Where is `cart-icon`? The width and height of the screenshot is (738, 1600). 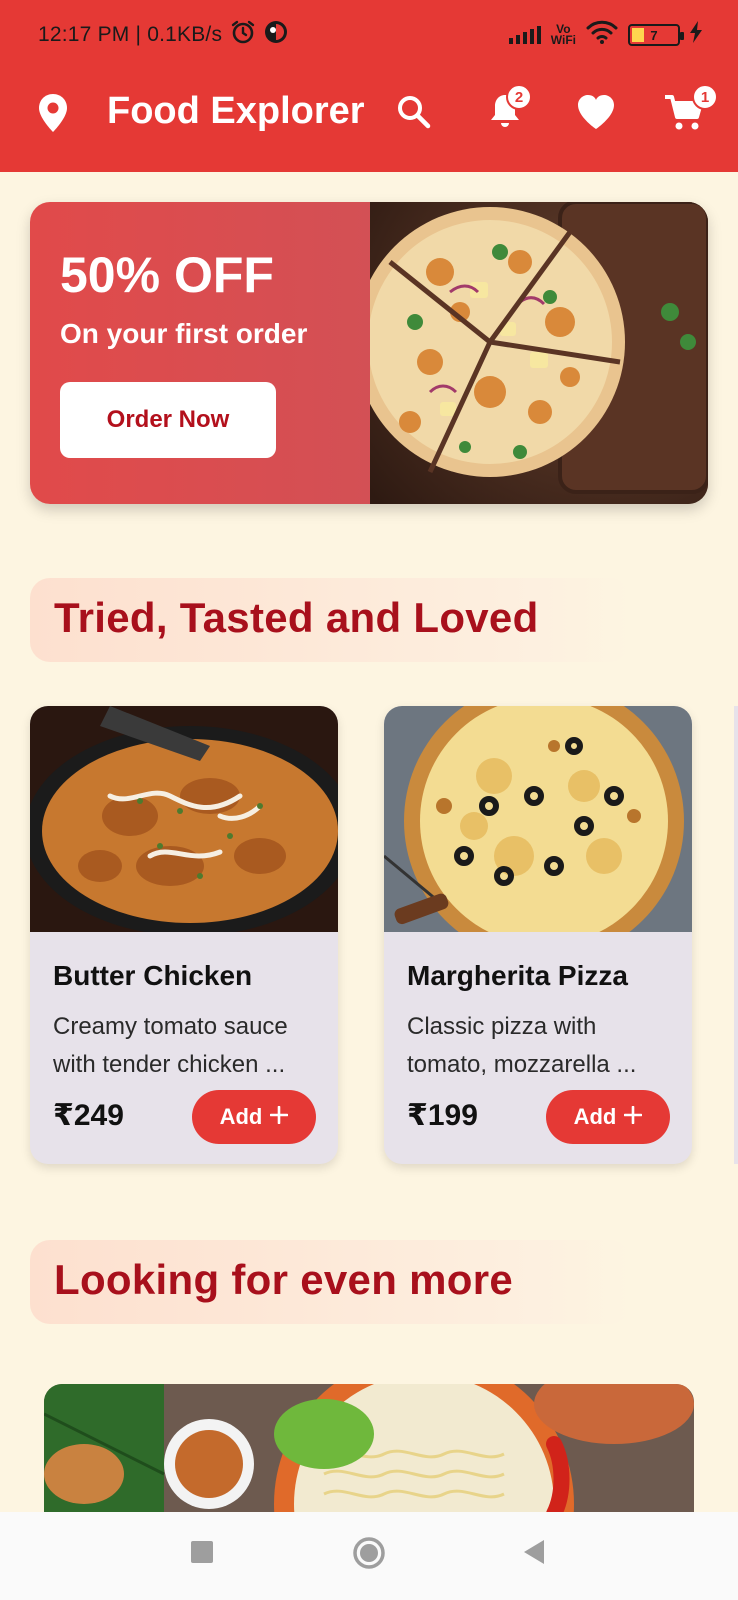
cart-icon is located at coordinates (684, 115).